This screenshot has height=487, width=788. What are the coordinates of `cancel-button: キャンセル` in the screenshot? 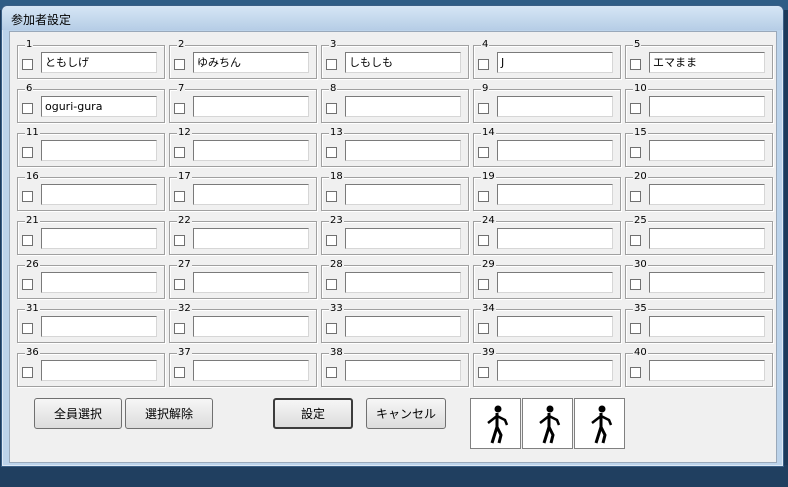 It's located at (406, 413).